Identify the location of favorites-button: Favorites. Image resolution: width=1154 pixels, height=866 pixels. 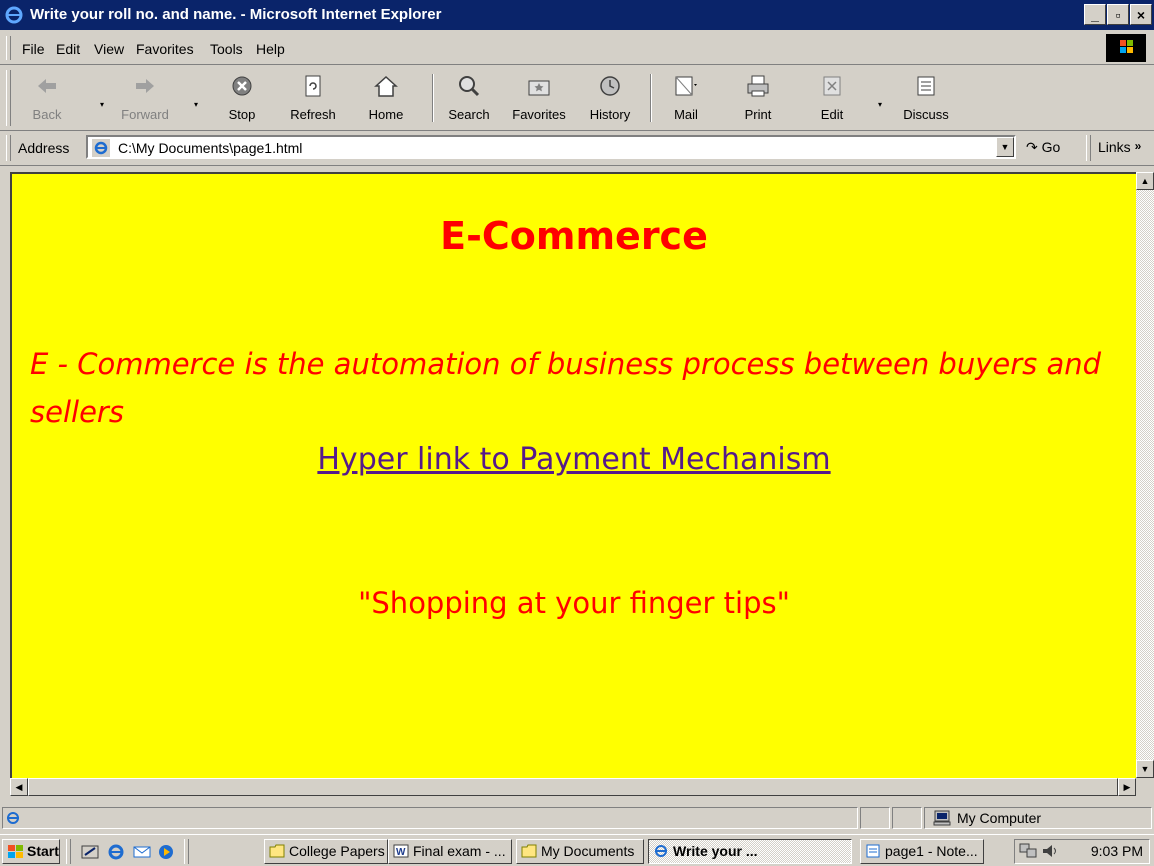
(539, 98).